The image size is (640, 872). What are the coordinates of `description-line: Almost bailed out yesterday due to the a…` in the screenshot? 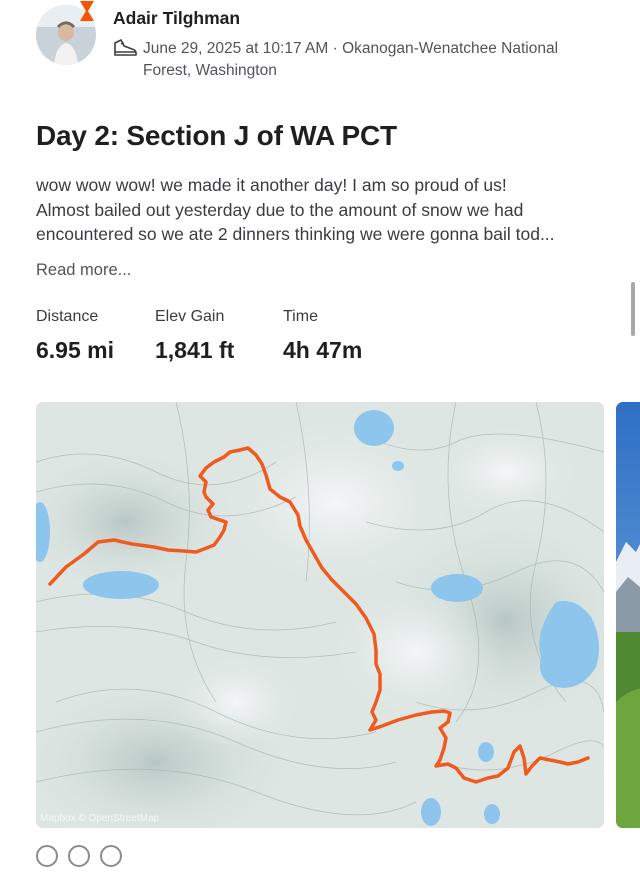 It's located at (280, 209).